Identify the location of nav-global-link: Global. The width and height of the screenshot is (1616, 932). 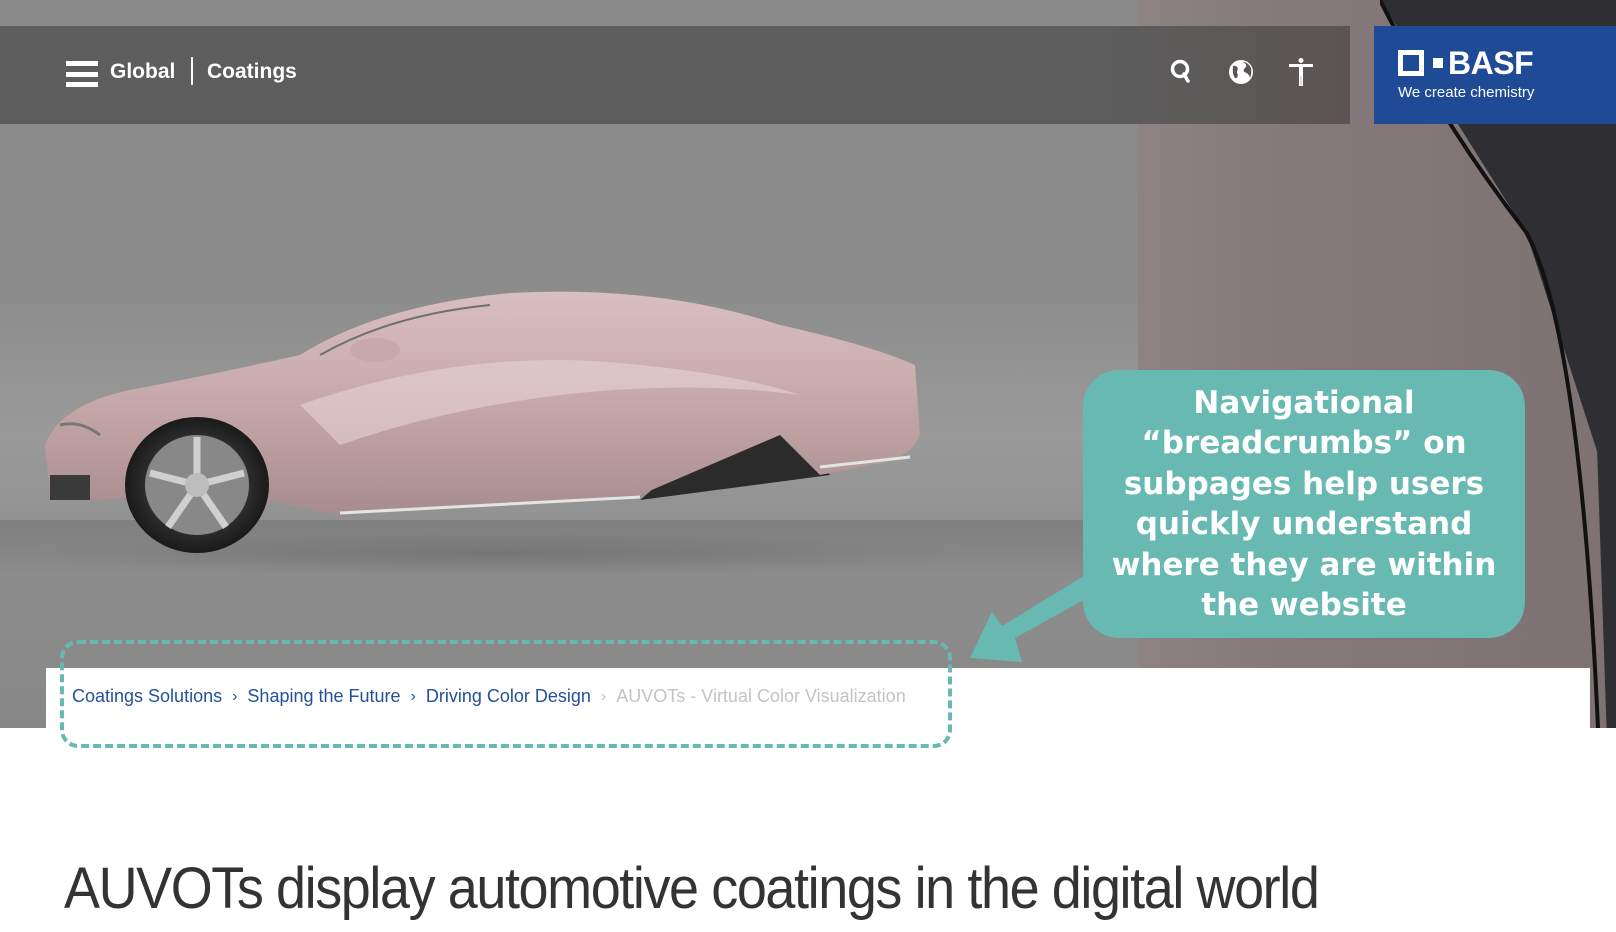
(142, 72).